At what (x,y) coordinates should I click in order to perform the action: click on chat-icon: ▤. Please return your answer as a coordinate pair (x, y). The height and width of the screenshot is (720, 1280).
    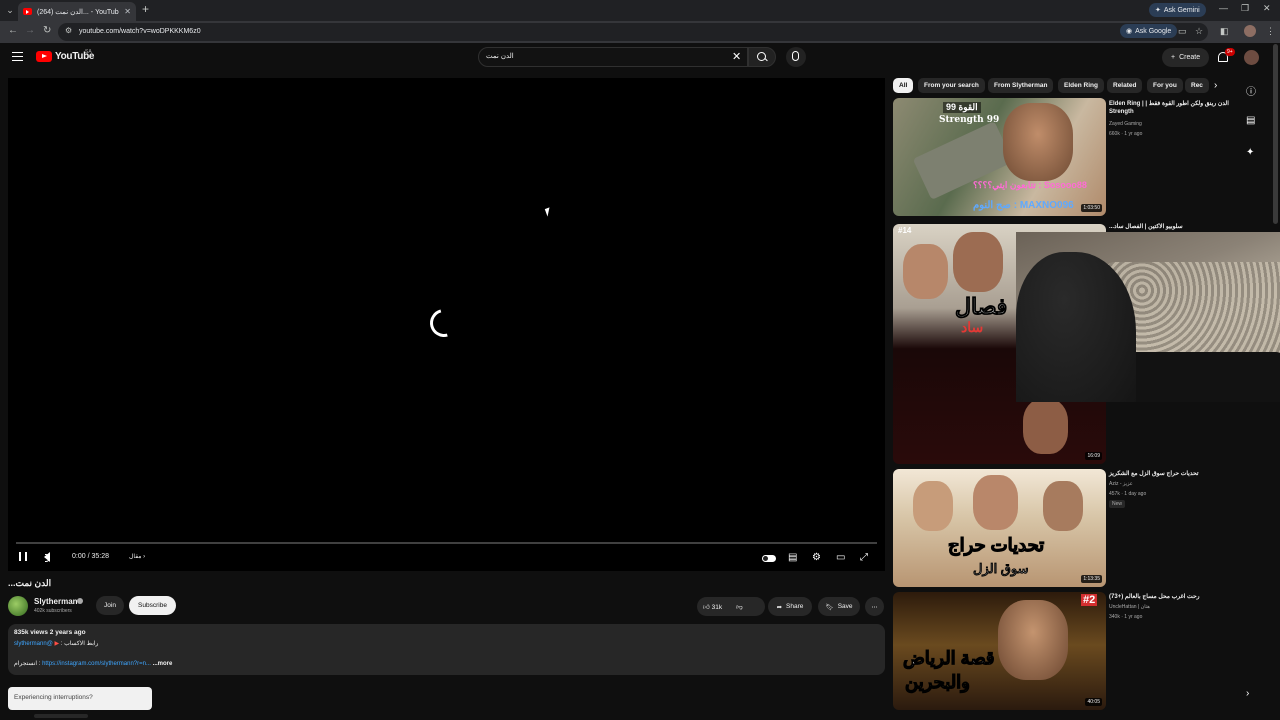
    Looking at the image, I should click on (1250, 120).